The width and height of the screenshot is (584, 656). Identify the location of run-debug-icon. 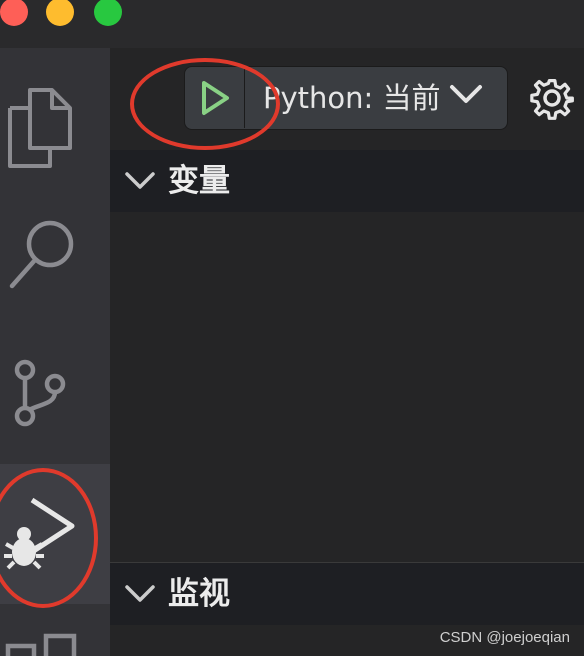
(39, 533).